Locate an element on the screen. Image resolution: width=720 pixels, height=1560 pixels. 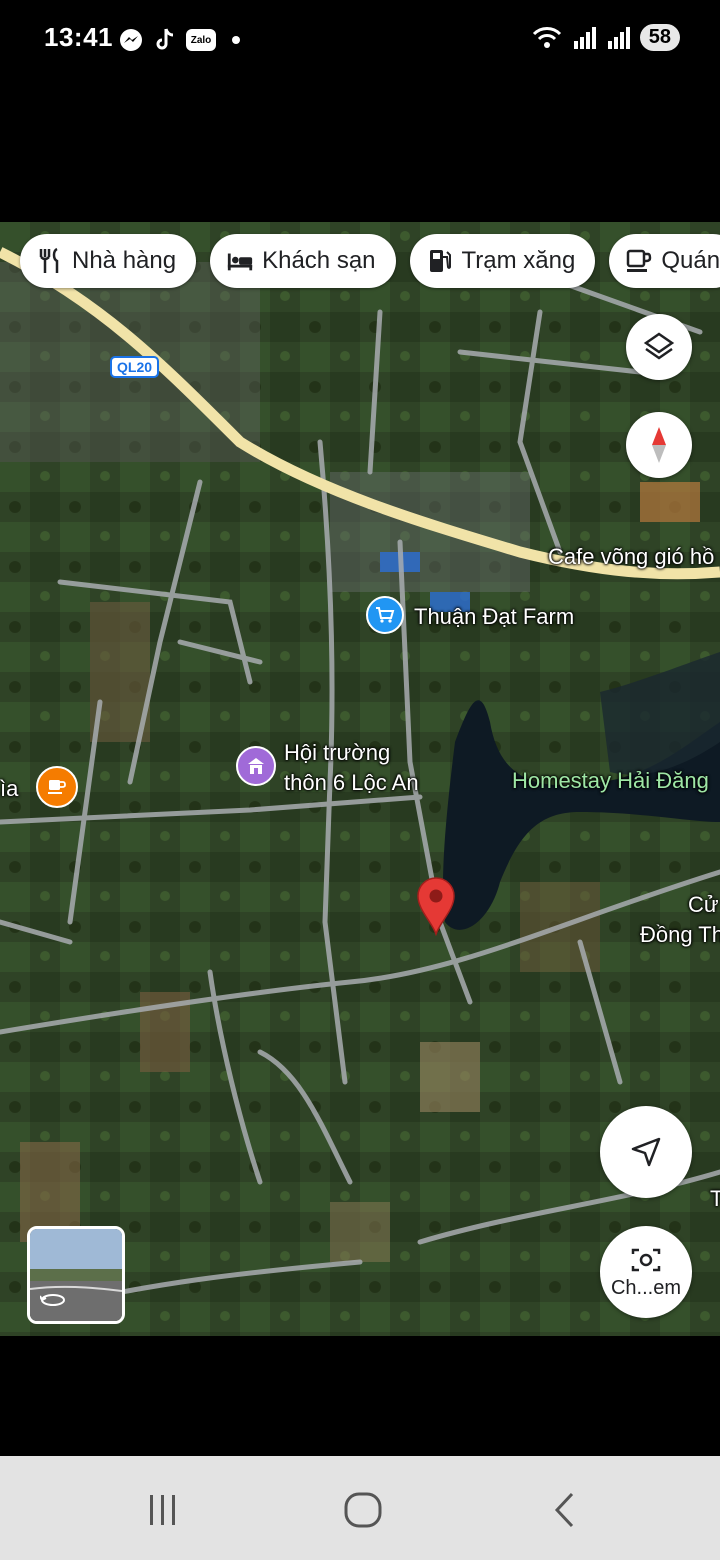
tiktok-icon is located at coordinates (165, 40).